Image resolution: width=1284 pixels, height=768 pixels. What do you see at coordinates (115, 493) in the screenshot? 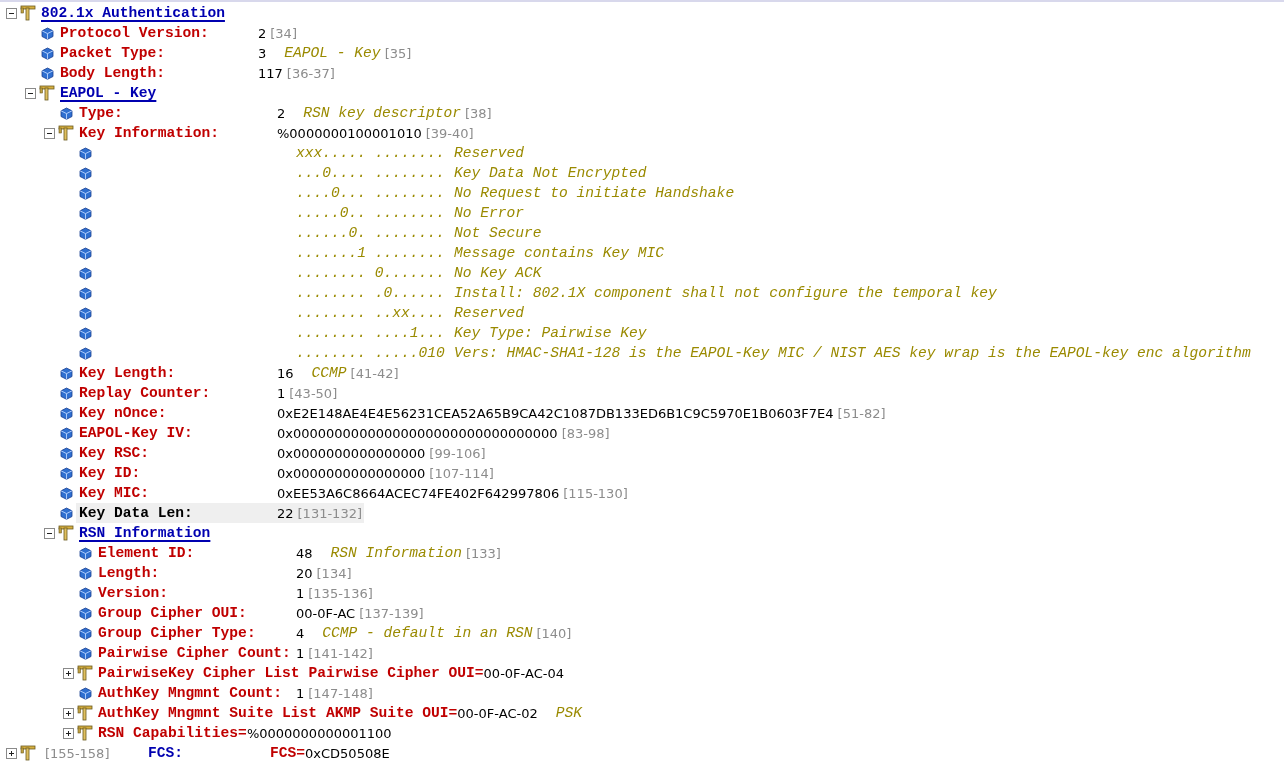
I see `field-label: Key MIC:` at bounding box center [115, 493].